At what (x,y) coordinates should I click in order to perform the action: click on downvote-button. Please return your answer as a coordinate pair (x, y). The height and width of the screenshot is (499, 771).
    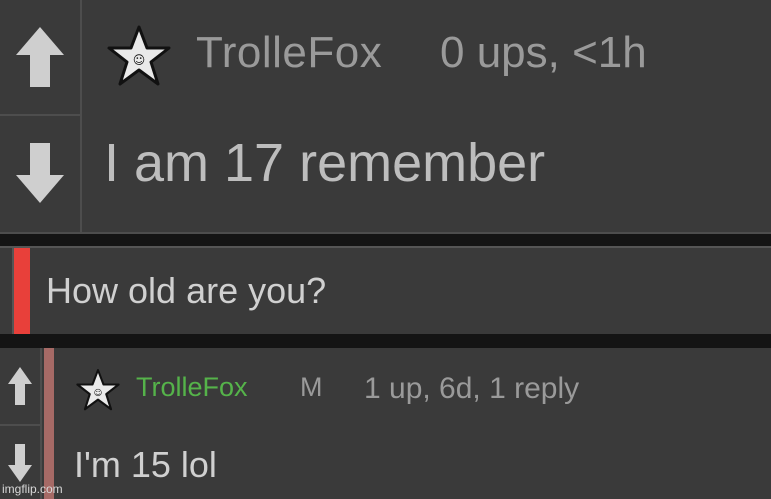
    Looking at the image, I should click on (40, 173).